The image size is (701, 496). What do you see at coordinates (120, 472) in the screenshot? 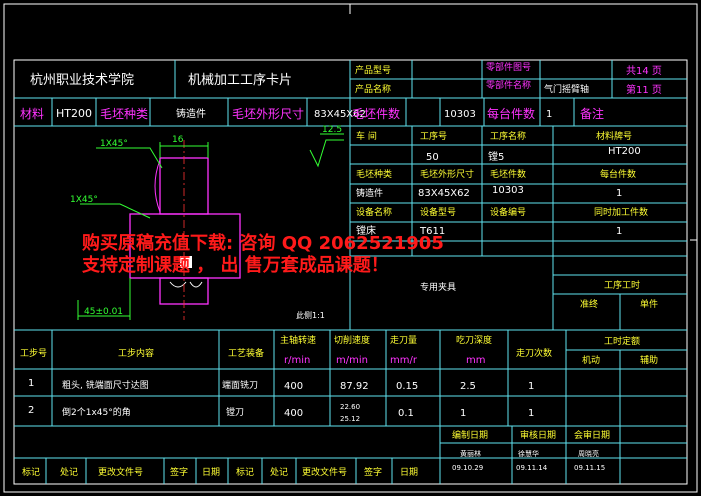
I see `footer-doc-1: 更改文件号` at bounding box center [120, 472].